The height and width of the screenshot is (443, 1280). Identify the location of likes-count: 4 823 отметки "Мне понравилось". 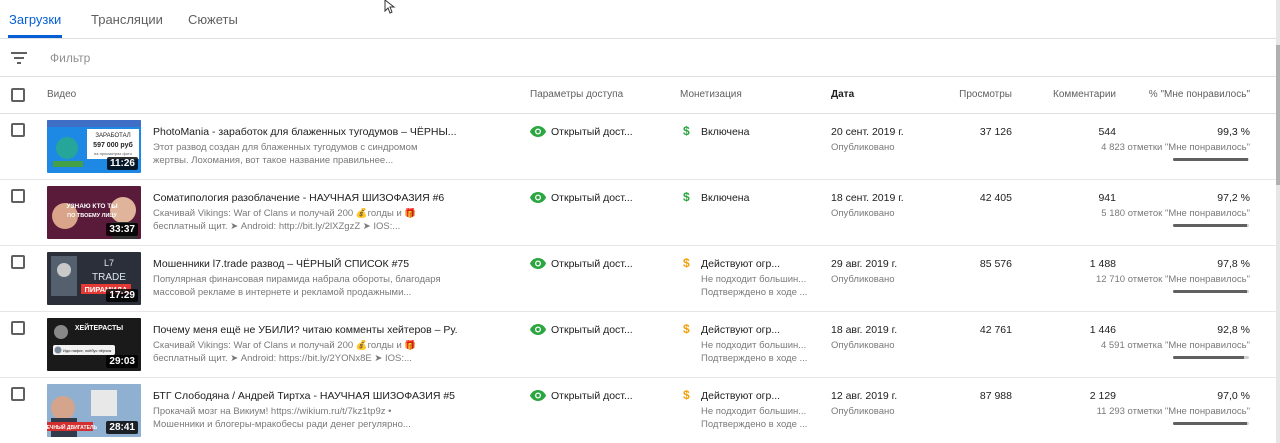
(1175, 147).